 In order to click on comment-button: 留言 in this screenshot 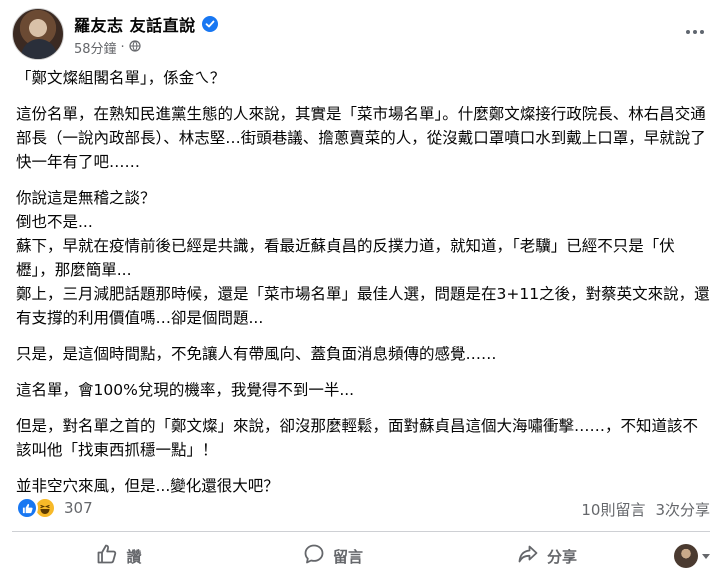, I will do `click(333, 556)`.